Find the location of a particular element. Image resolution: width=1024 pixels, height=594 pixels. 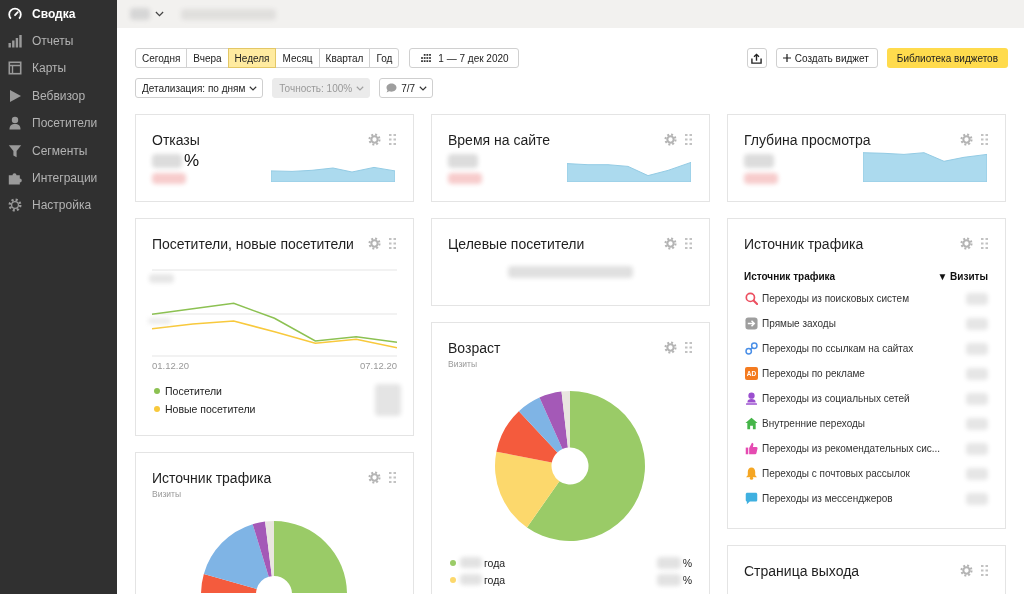

share-icon is located at coordinates (757, 58).